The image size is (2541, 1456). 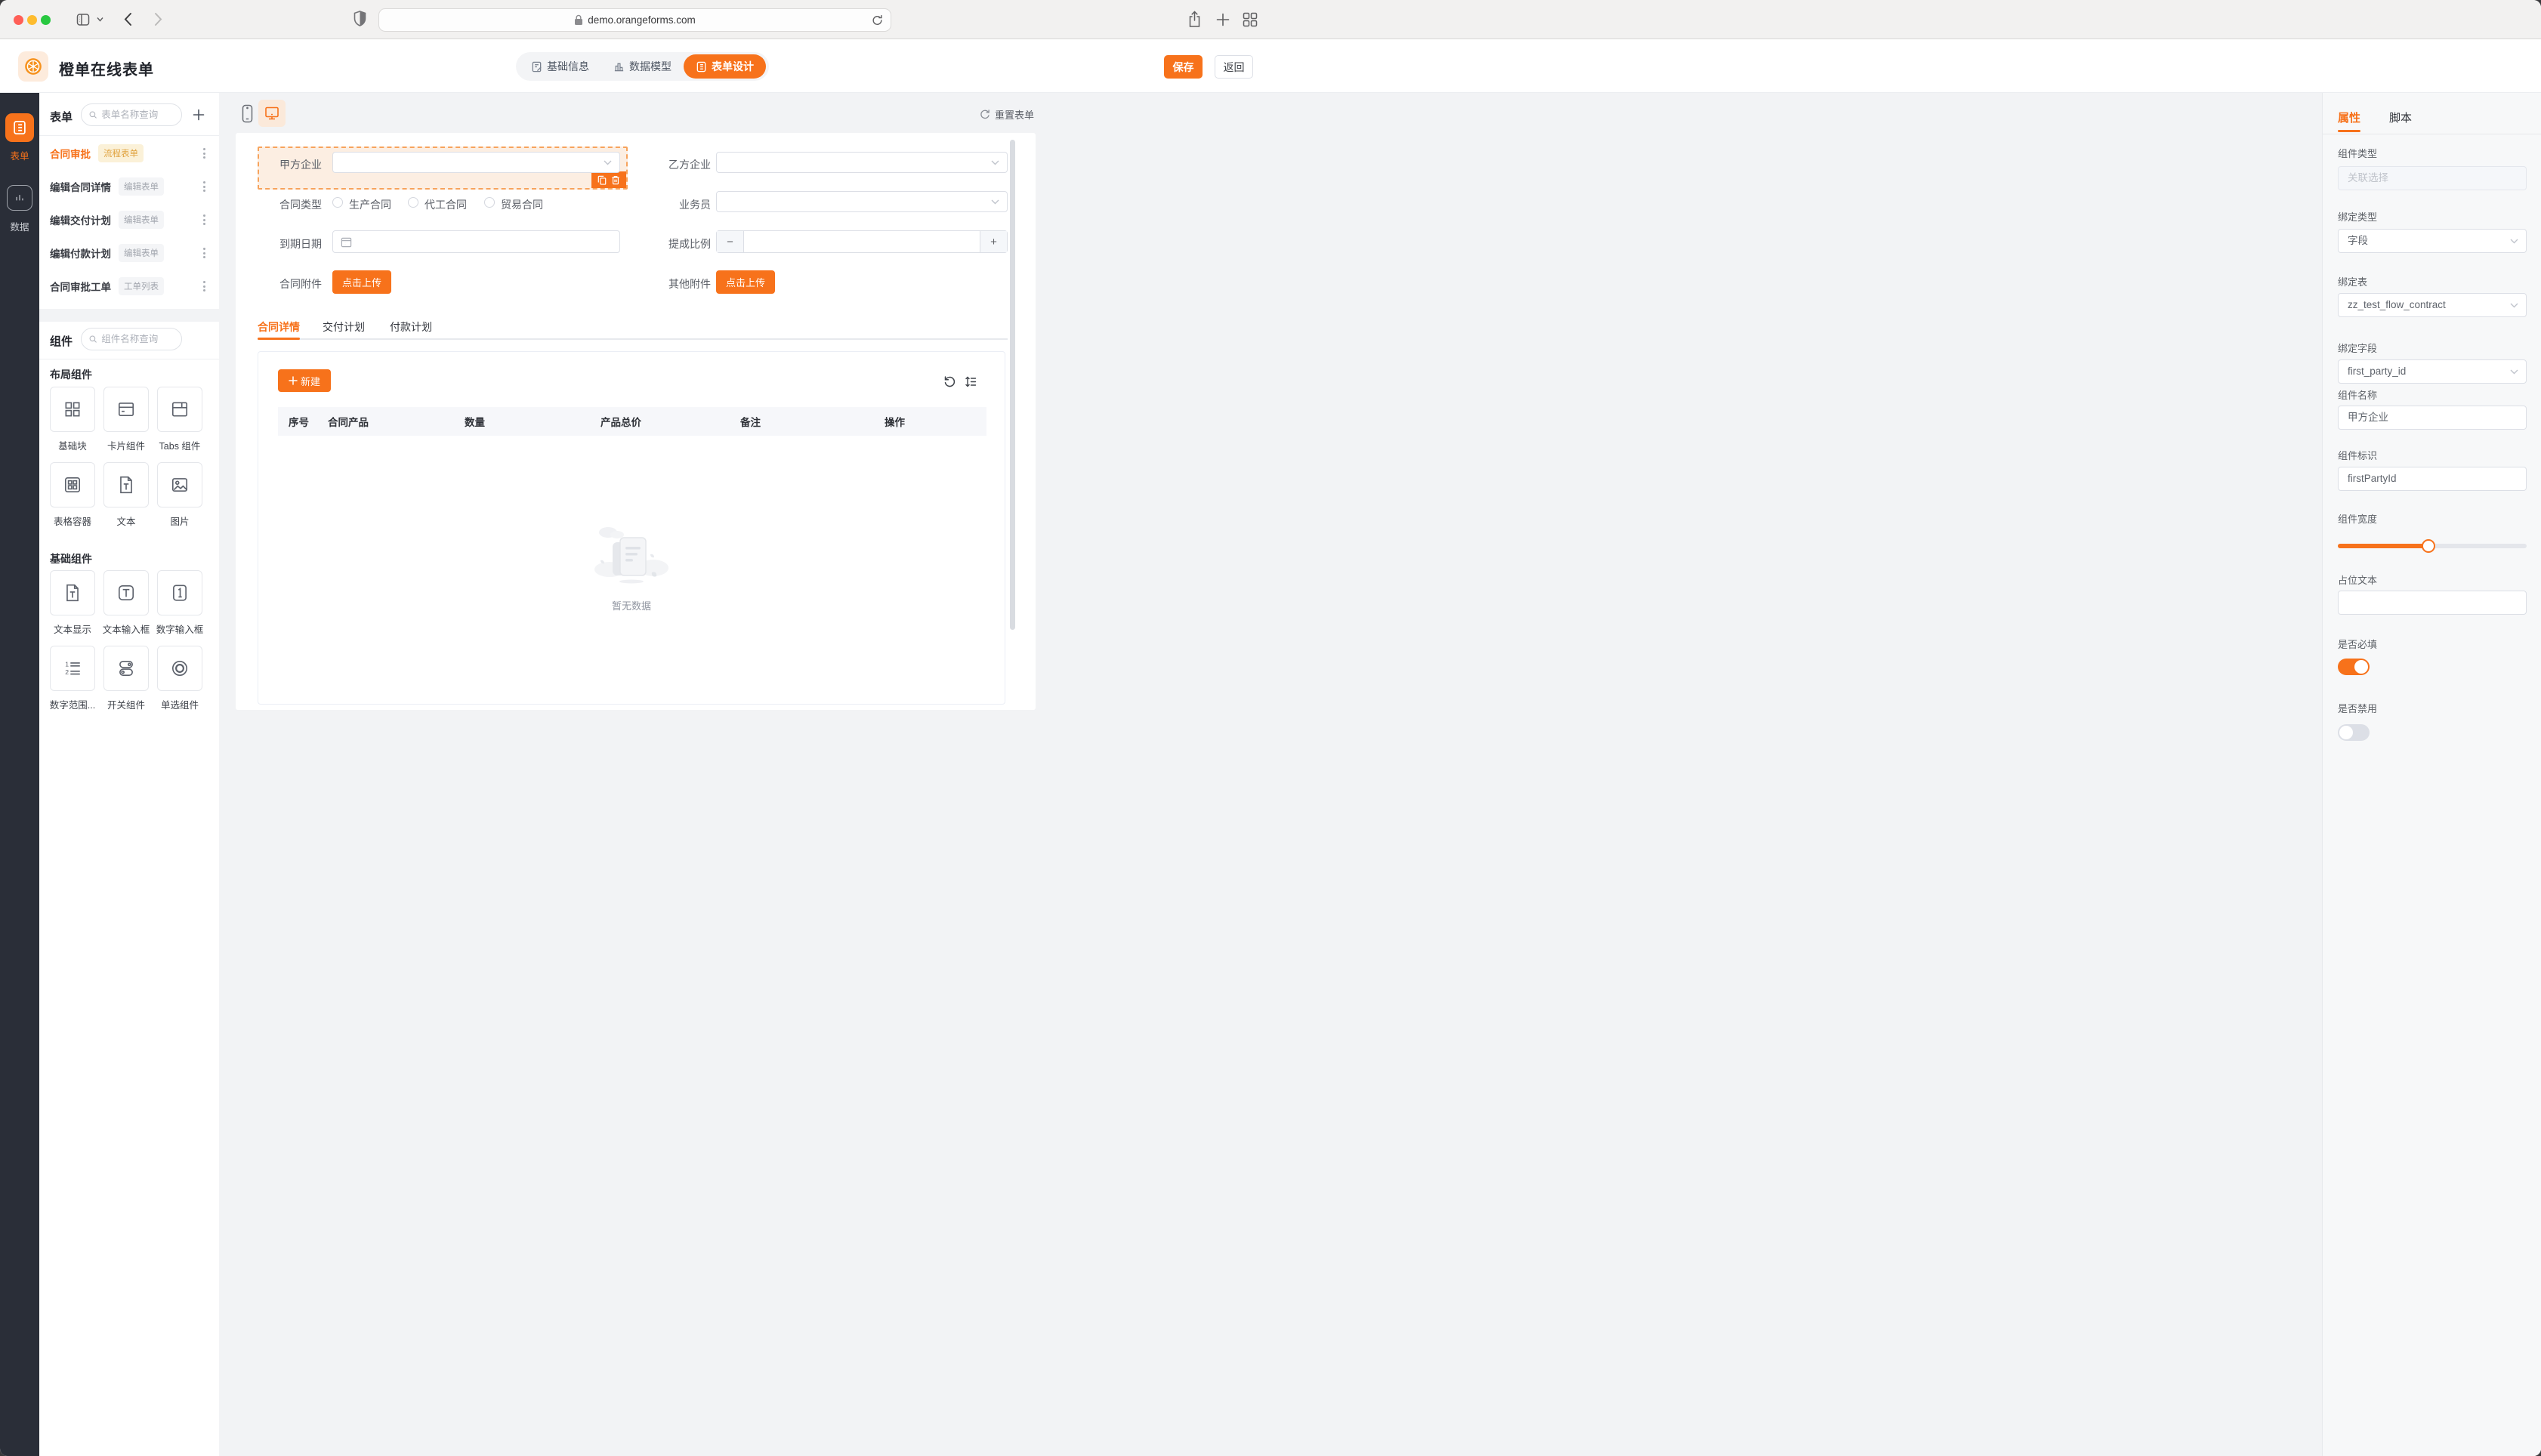 What do you see at coordinates (1250, 19) in the screenshot?
I see `tabs-overview-icon` at bounding box center [1250, 19].